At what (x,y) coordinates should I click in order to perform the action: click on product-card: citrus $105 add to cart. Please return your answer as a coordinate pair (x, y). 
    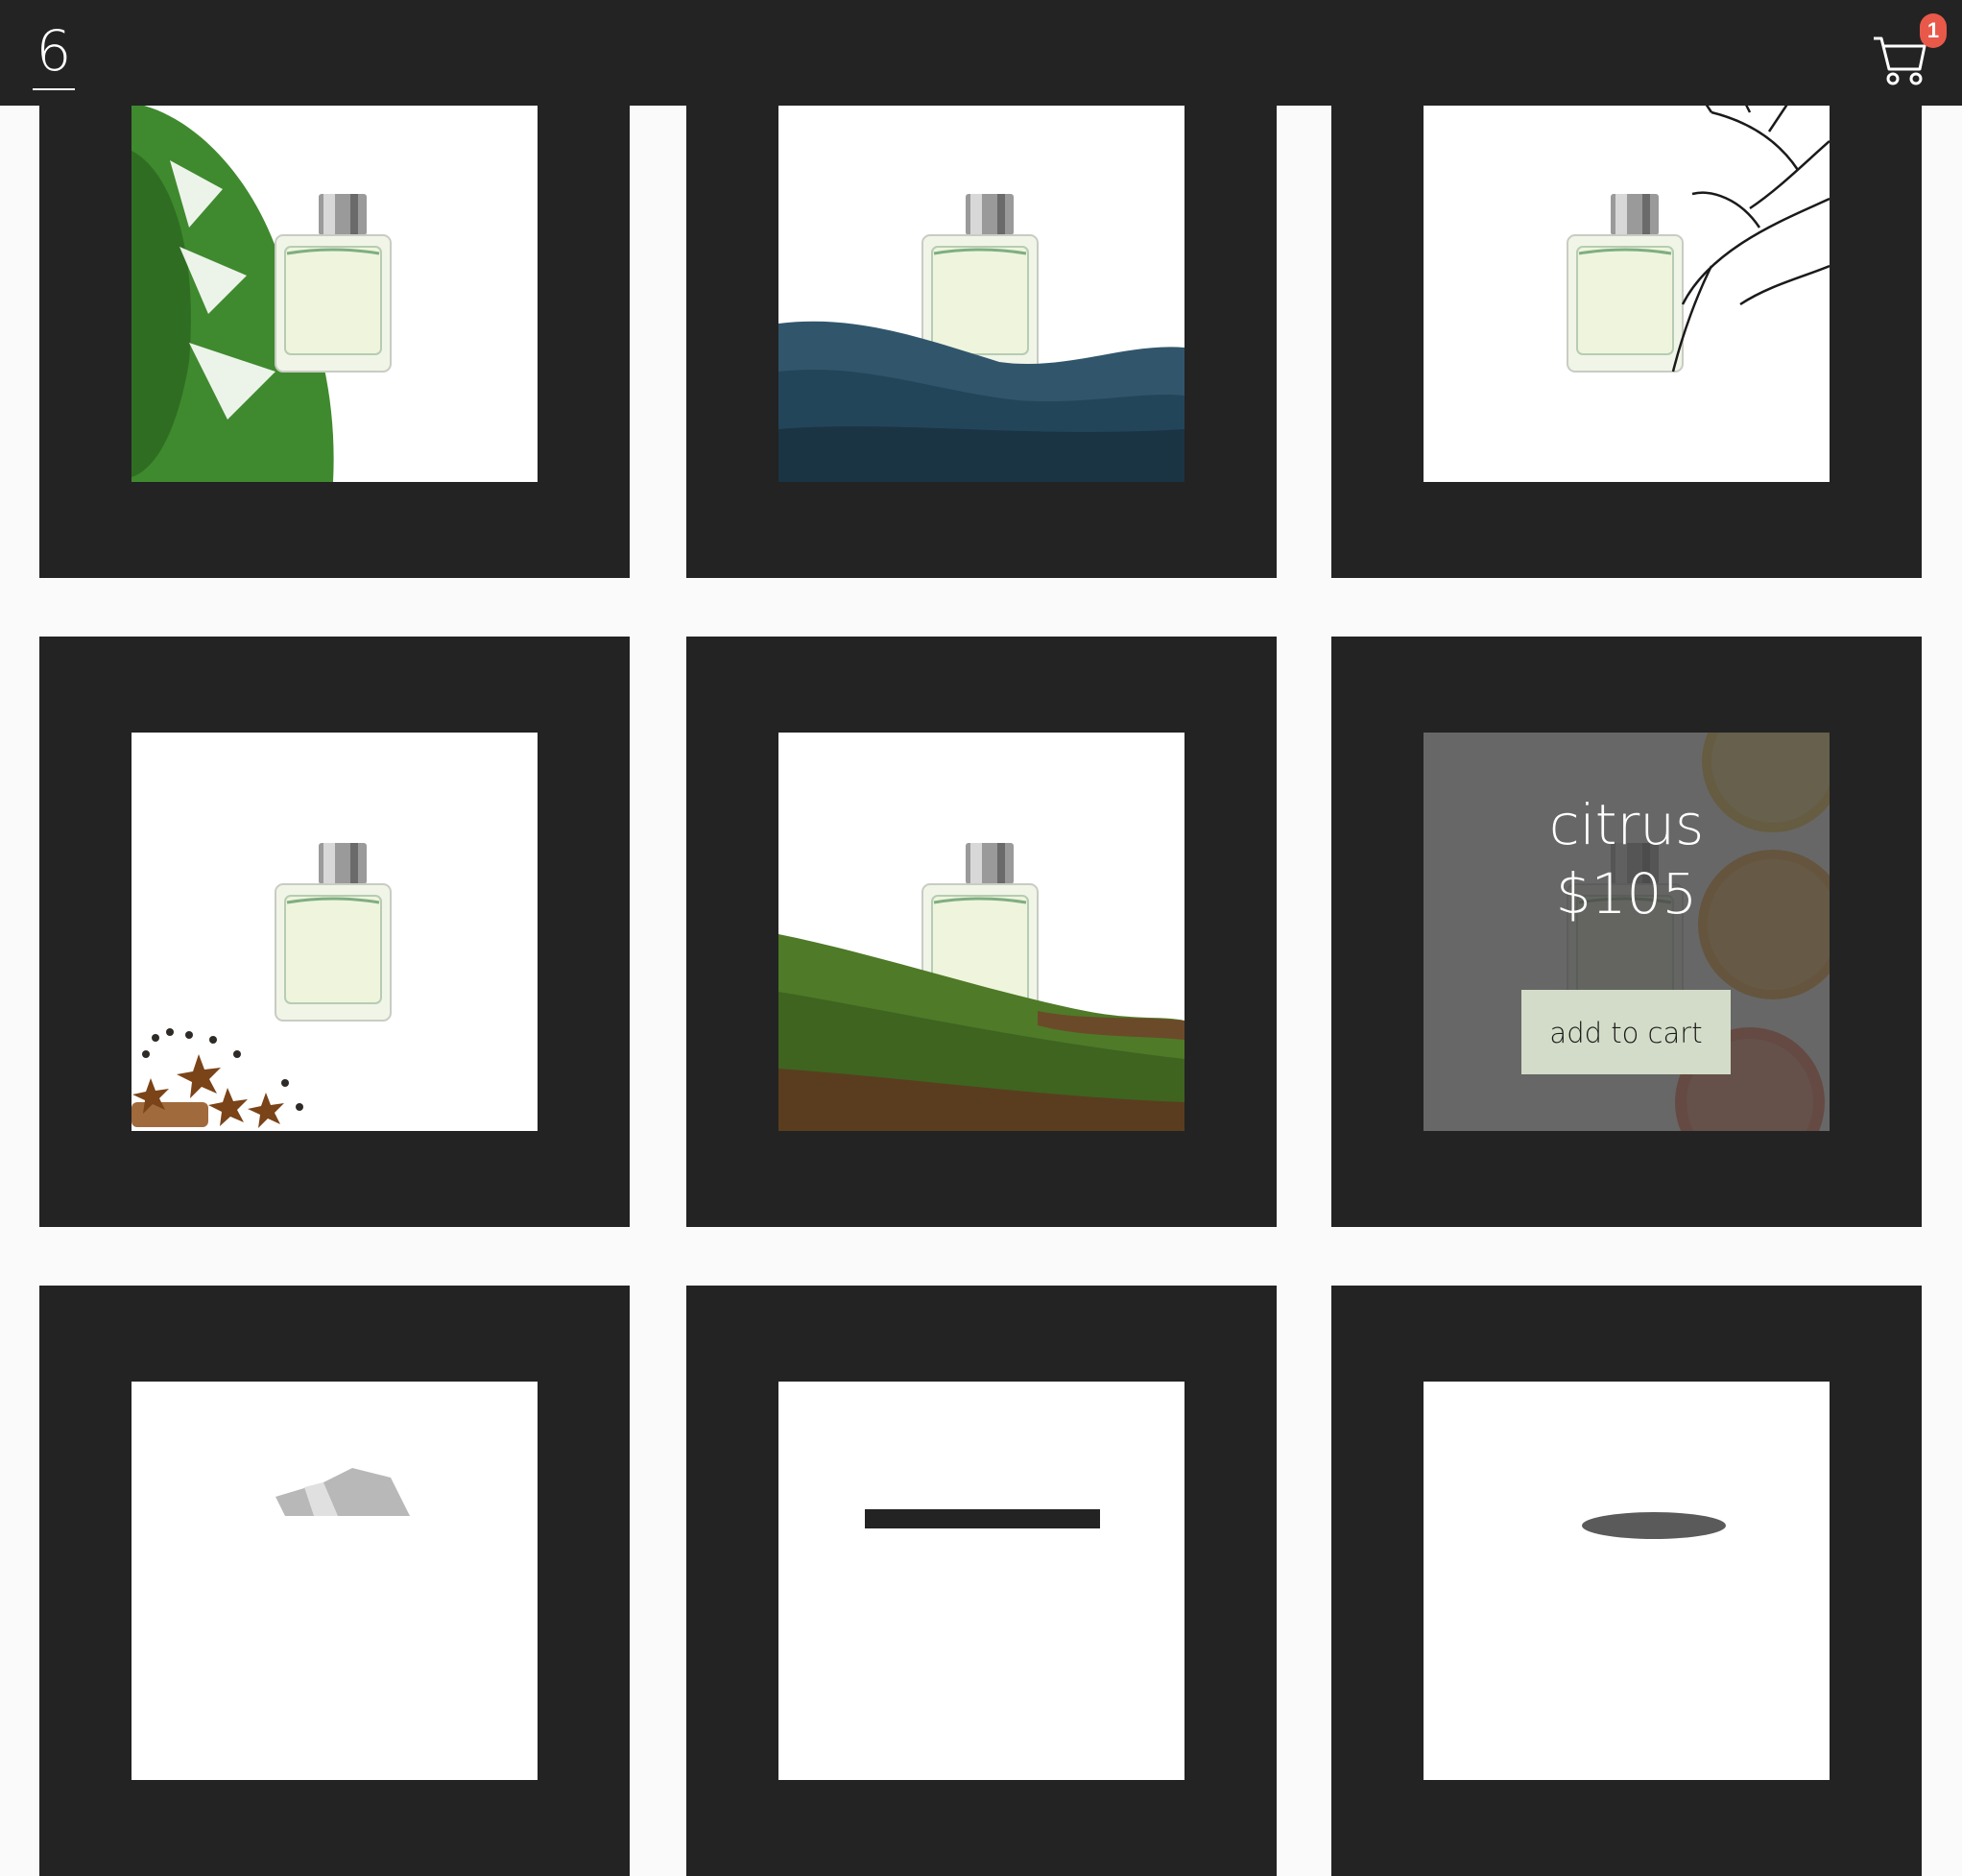
    Looking at the image, I should click on (1627, 932).